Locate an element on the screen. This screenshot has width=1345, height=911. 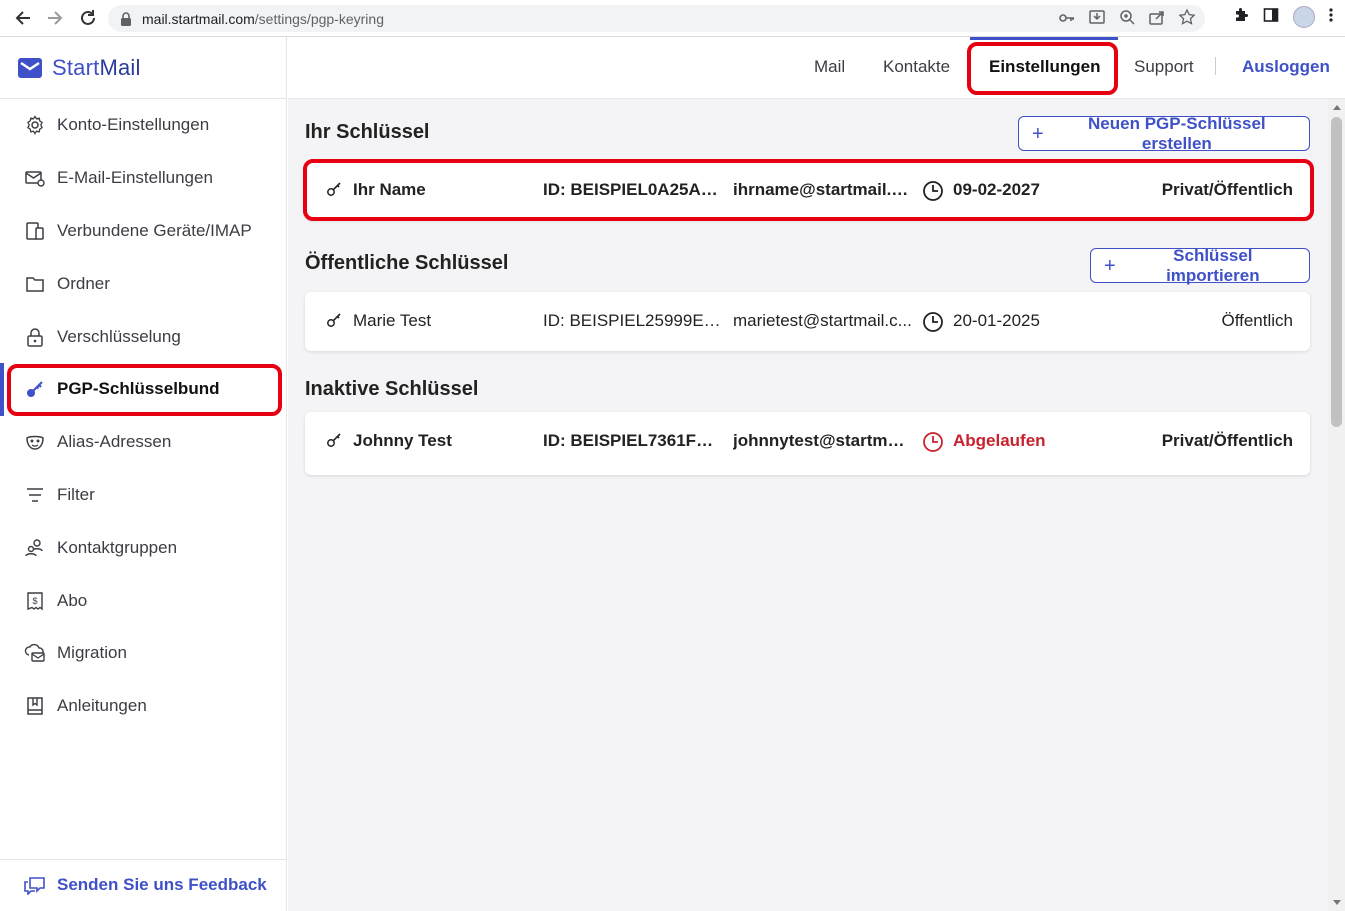
sidebar-item-label: Ordner is located at coordinates (83, 283).